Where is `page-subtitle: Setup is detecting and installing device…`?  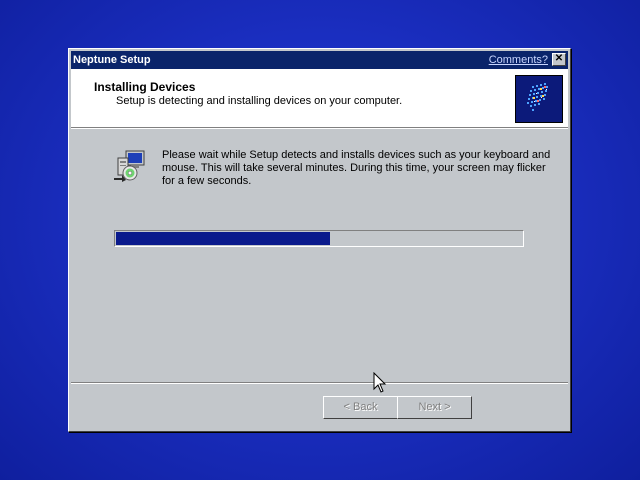
page-subtitle: Setup is detecting and installing device… is located at coordinates (259, 101).